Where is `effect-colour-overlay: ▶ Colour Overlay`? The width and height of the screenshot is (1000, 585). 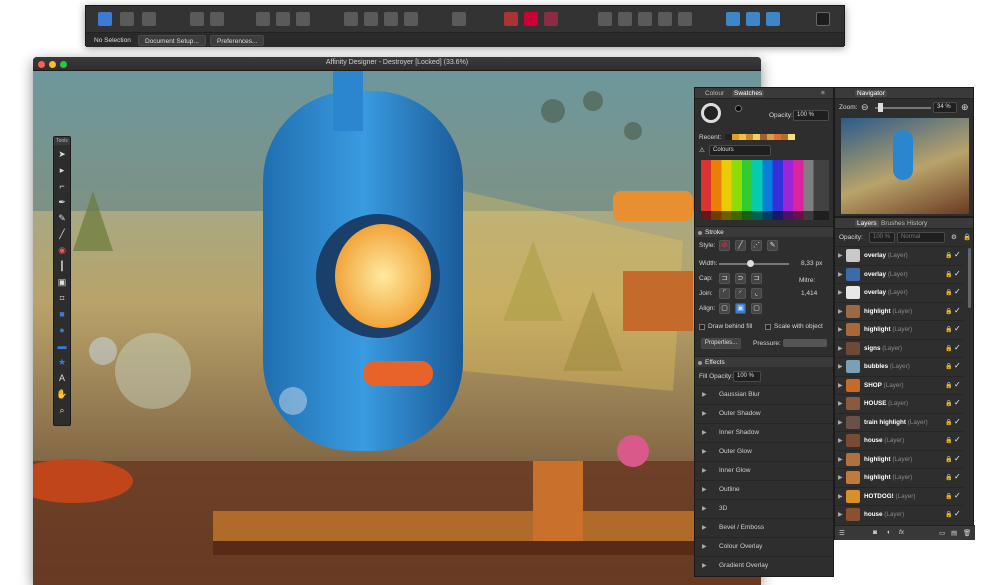
effect-colour-overlay: ▶ Colour Overlay is located at coordinates (764, 546).